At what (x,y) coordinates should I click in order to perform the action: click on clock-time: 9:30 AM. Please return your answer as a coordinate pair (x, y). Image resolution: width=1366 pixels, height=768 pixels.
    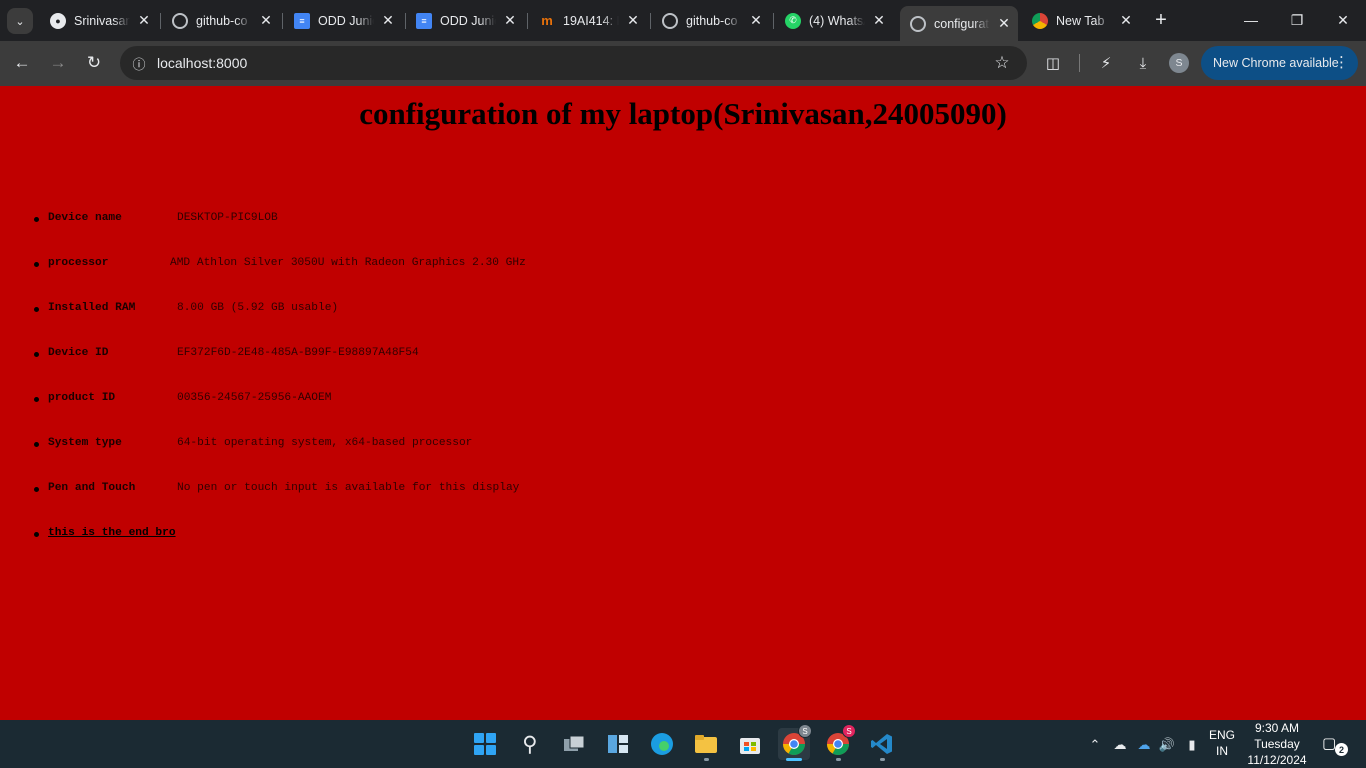
    Looking at the image, I should click on (1277, 728).